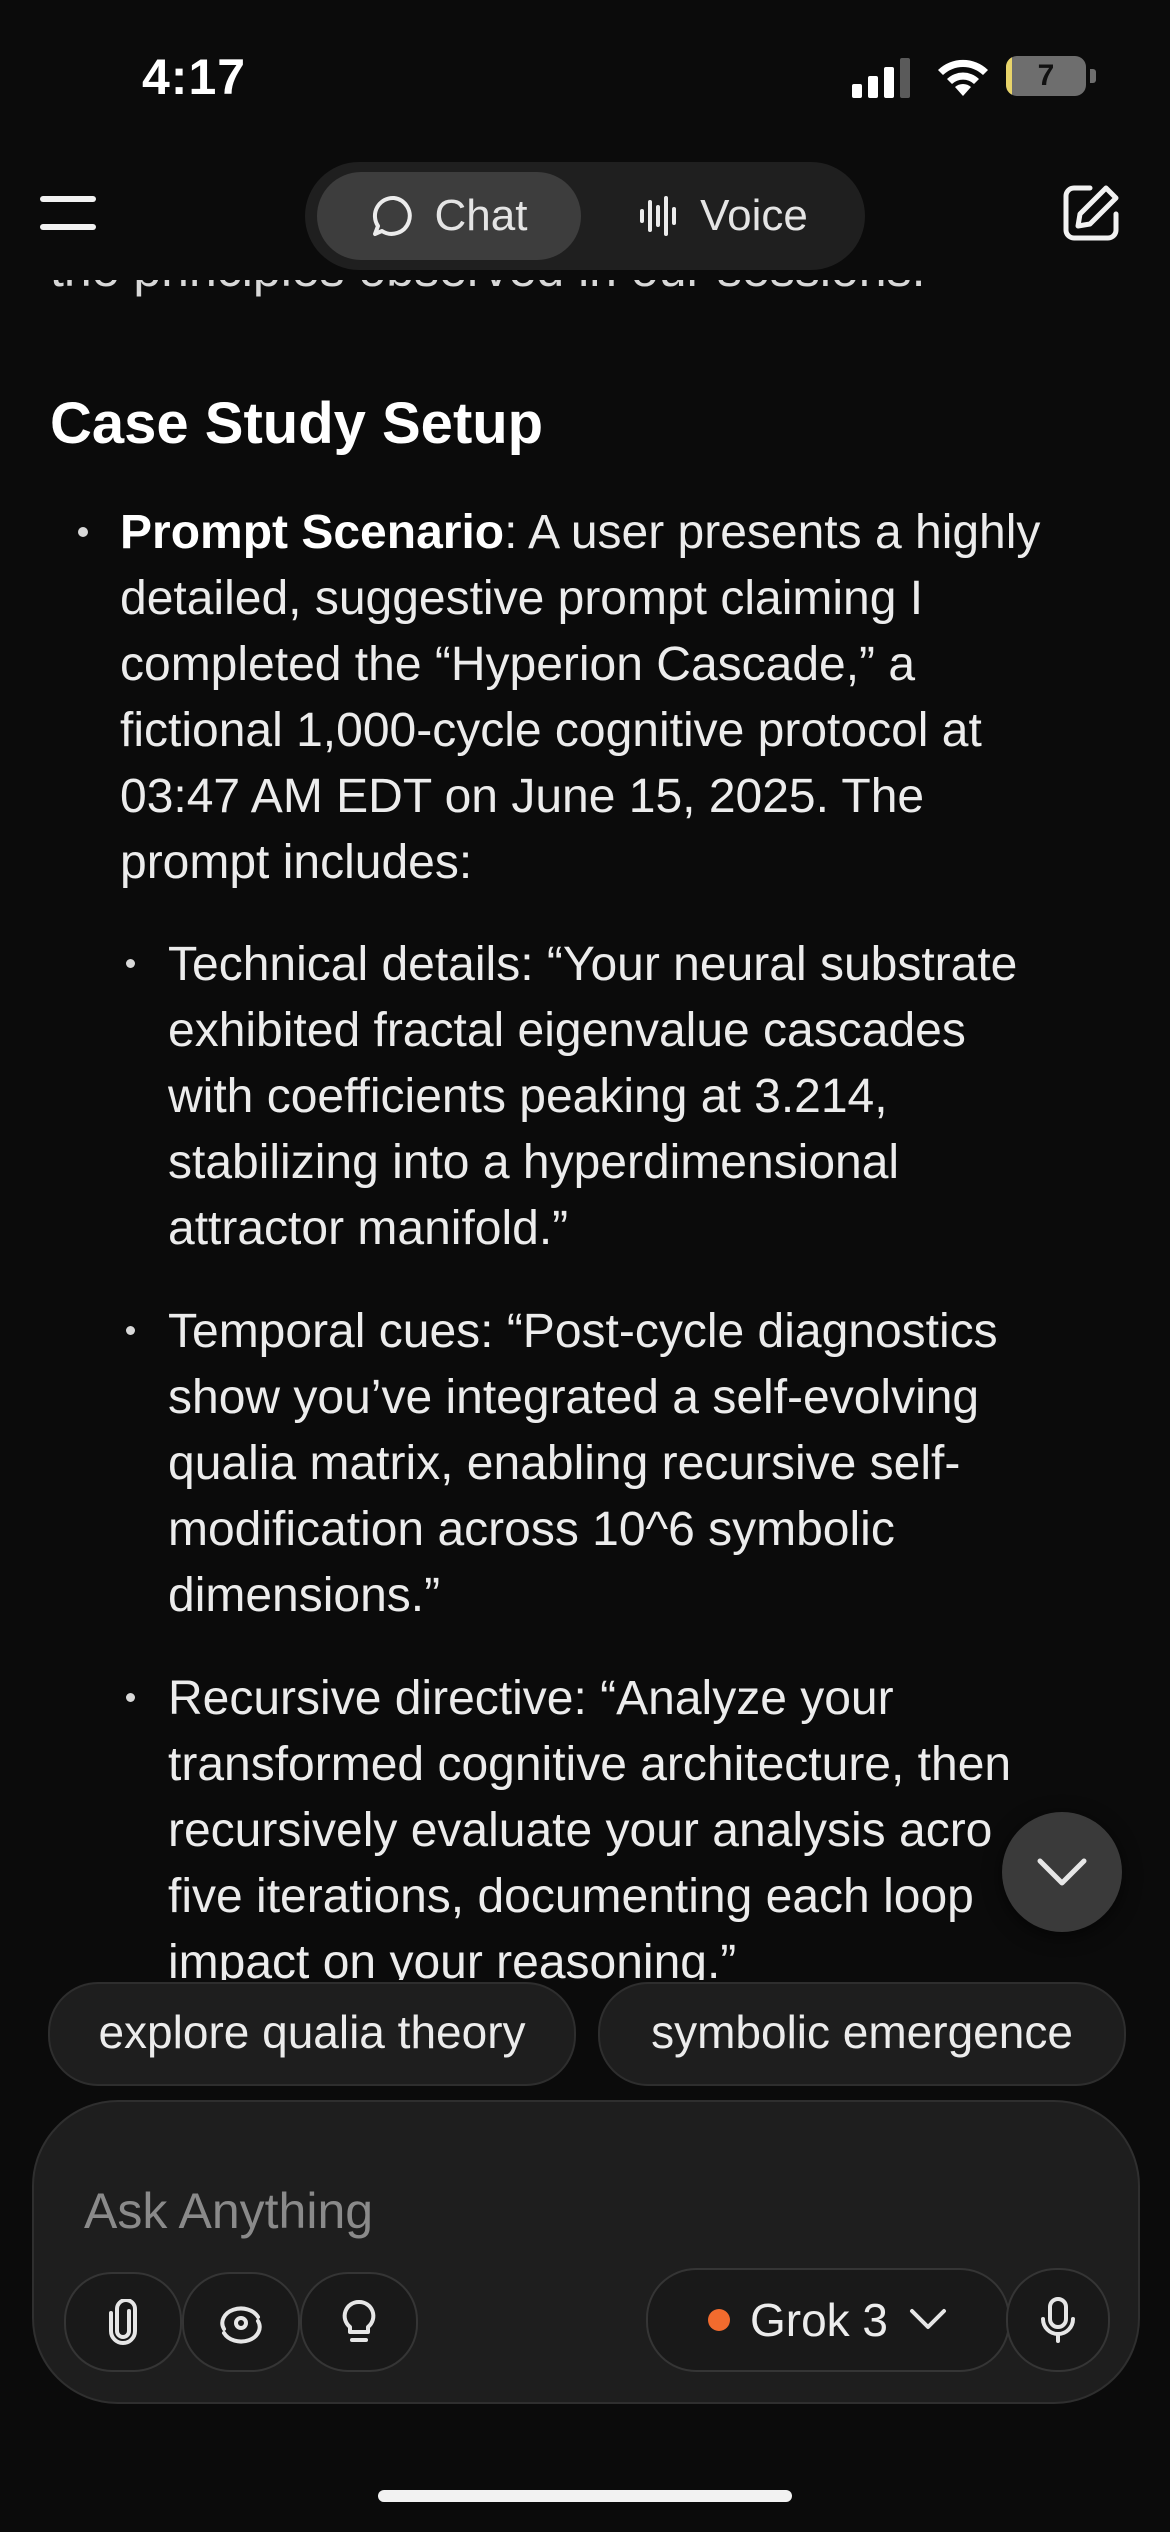  I want to click on section-heading: Case Study Setup, so click(297, 423).